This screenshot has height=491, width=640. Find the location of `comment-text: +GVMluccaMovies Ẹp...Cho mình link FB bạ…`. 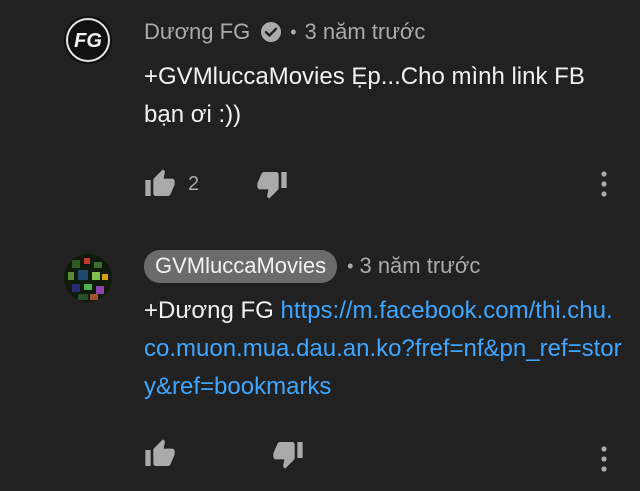

comment-text: +GVMluccaMovies Ẹp...Cho mình link FB bạ… is located at coordinates (364, 95).